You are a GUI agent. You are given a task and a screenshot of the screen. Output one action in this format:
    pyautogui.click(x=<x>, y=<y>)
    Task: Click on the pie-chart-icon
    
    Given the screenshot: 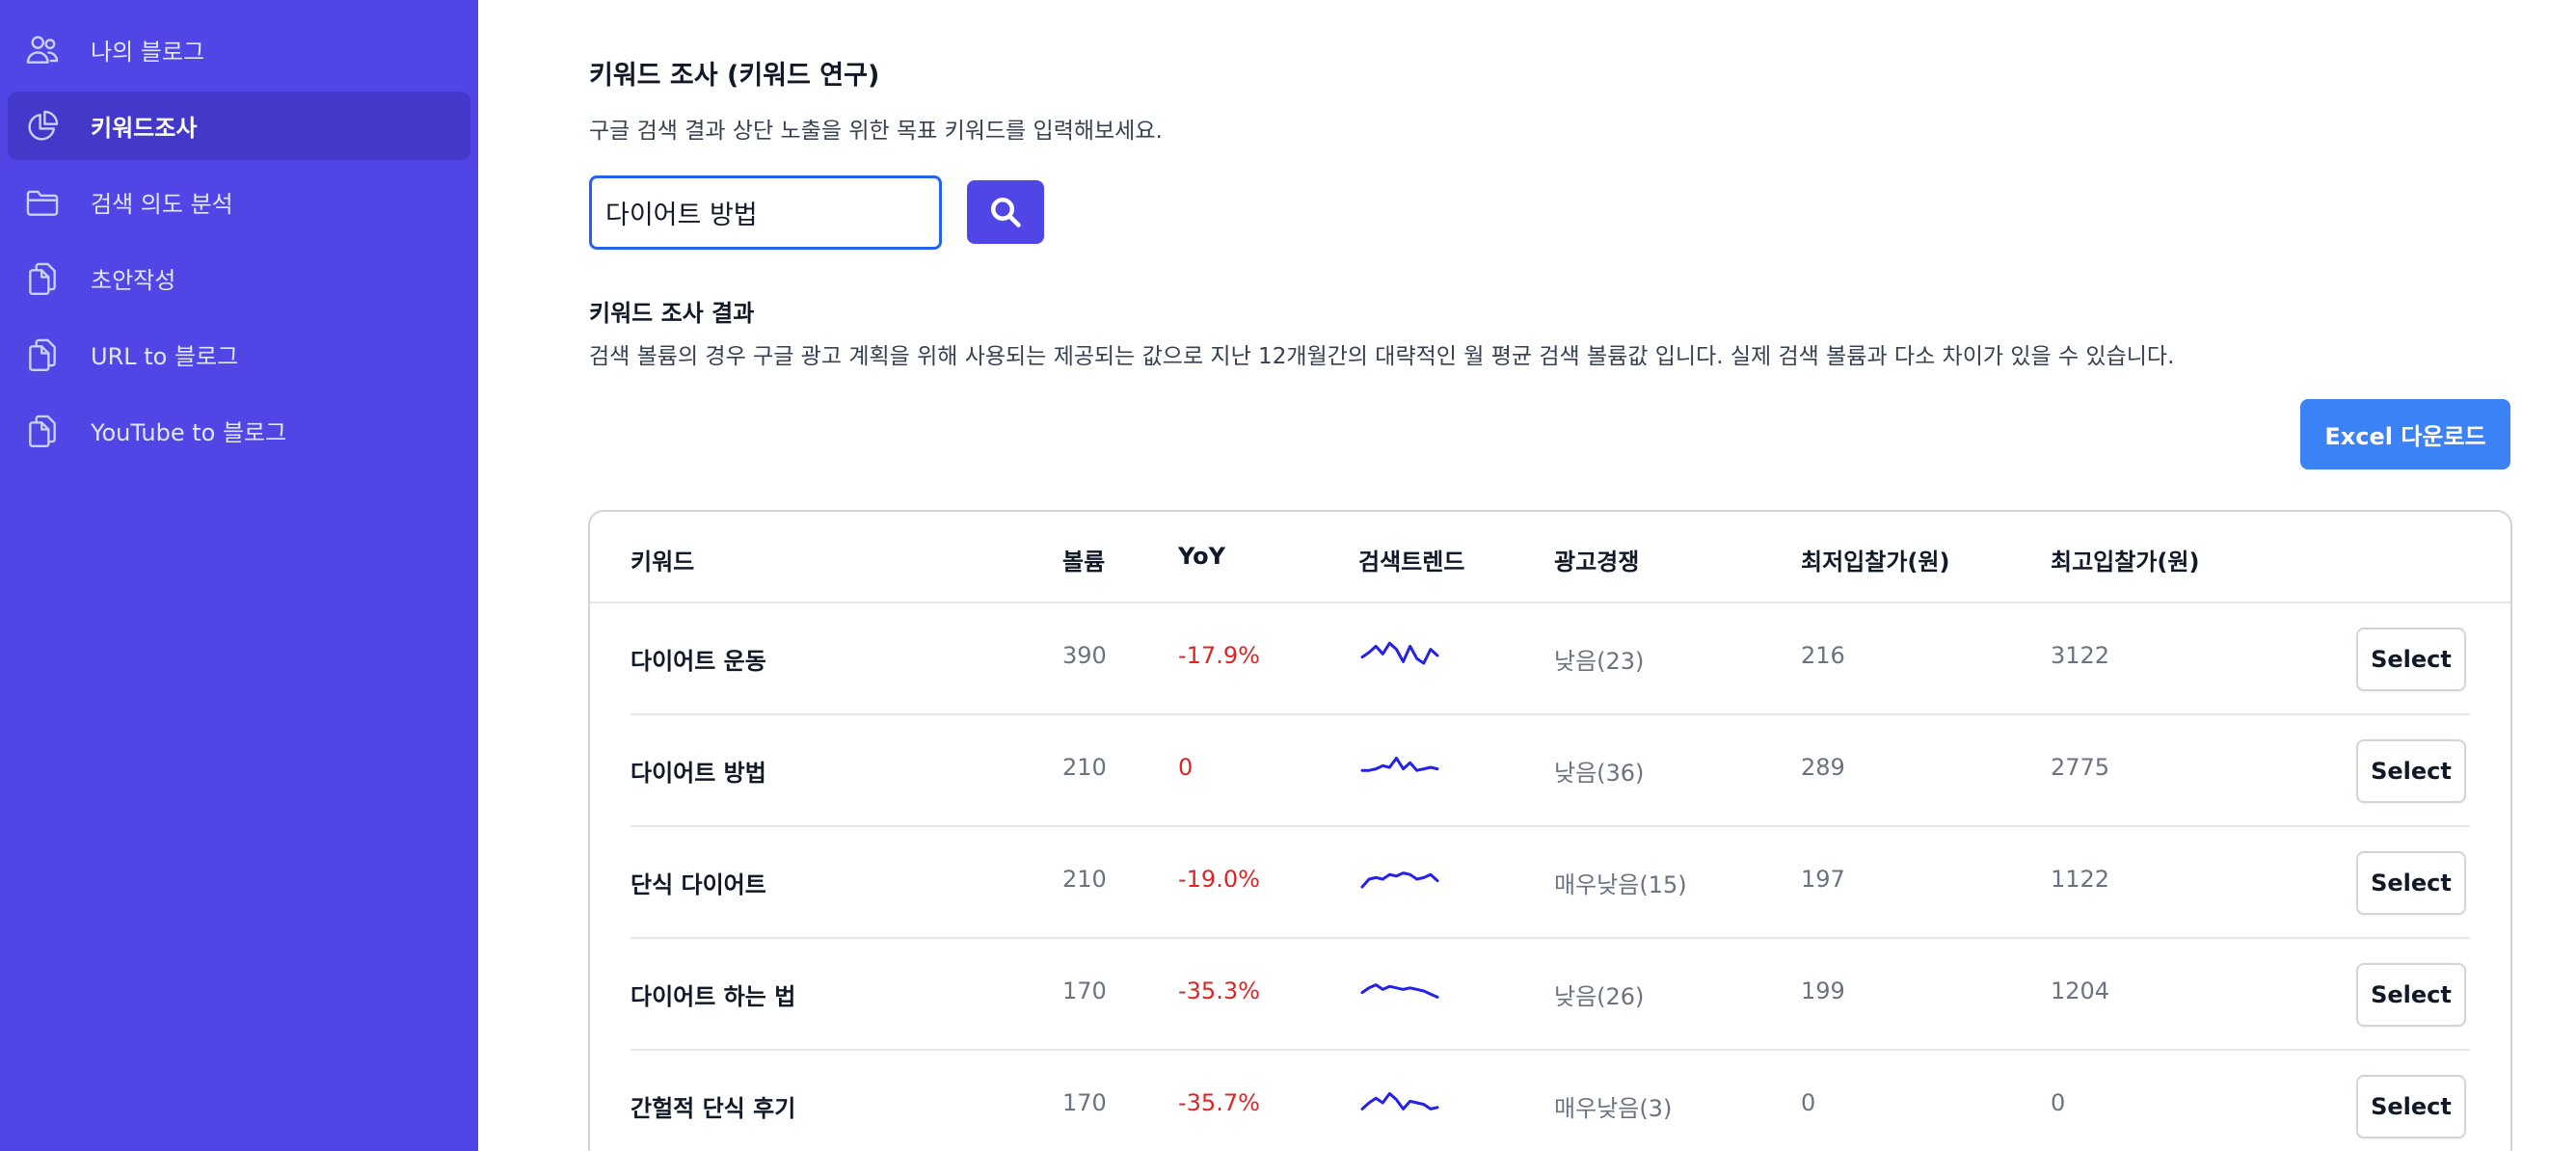 What is the action you would take?
    pyautogui.click(x=42, y=127)
    